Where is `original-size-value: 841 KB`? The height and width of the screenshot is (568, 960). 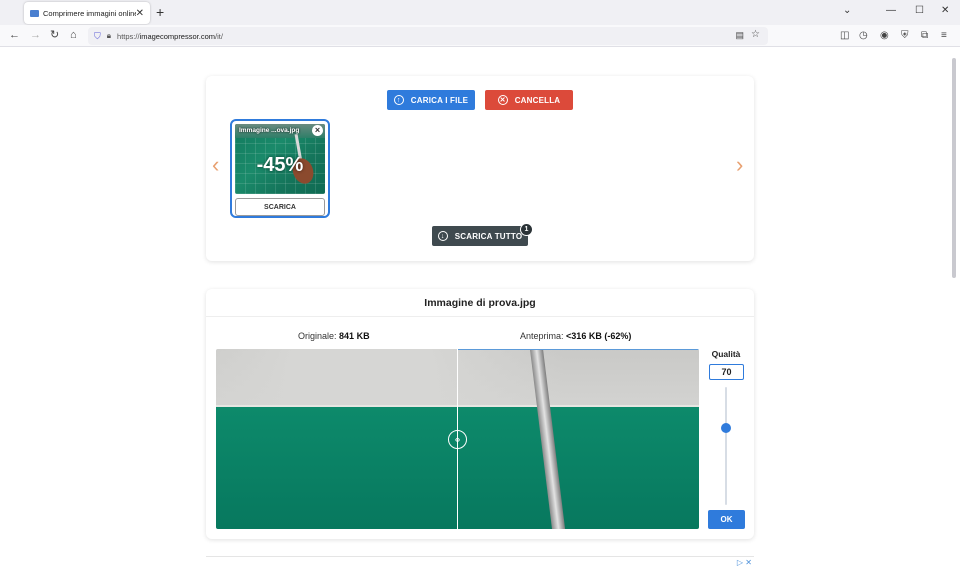 original-size-value: 841 KB is located at coordinates (354, 336).